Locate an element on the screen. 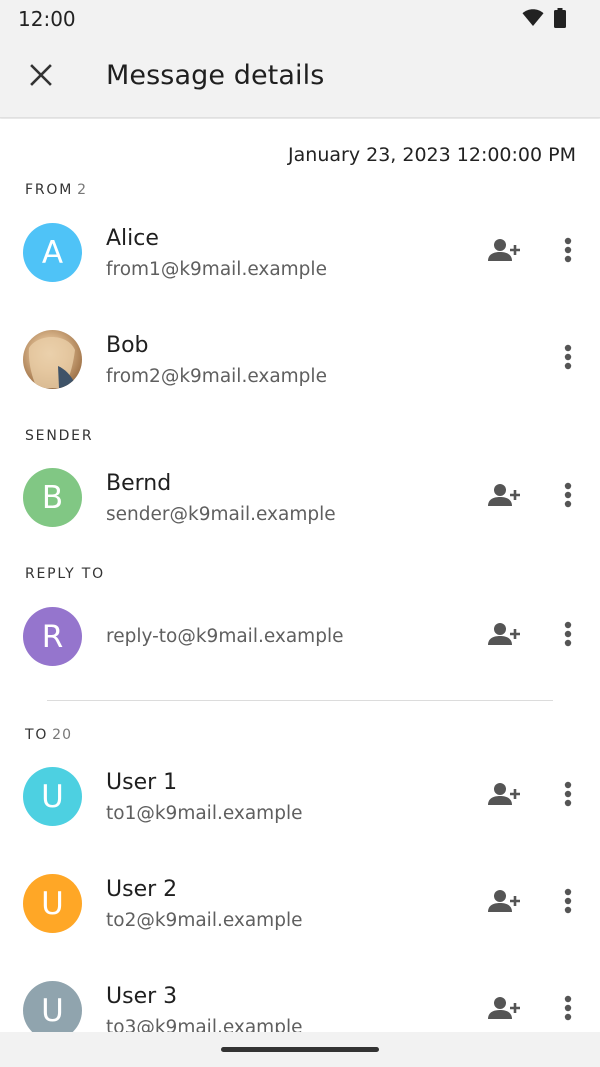 The height and width of the screenshot is (1067, 600). contact-email: from1@k9mail.example is located at coordinates (216, 269).